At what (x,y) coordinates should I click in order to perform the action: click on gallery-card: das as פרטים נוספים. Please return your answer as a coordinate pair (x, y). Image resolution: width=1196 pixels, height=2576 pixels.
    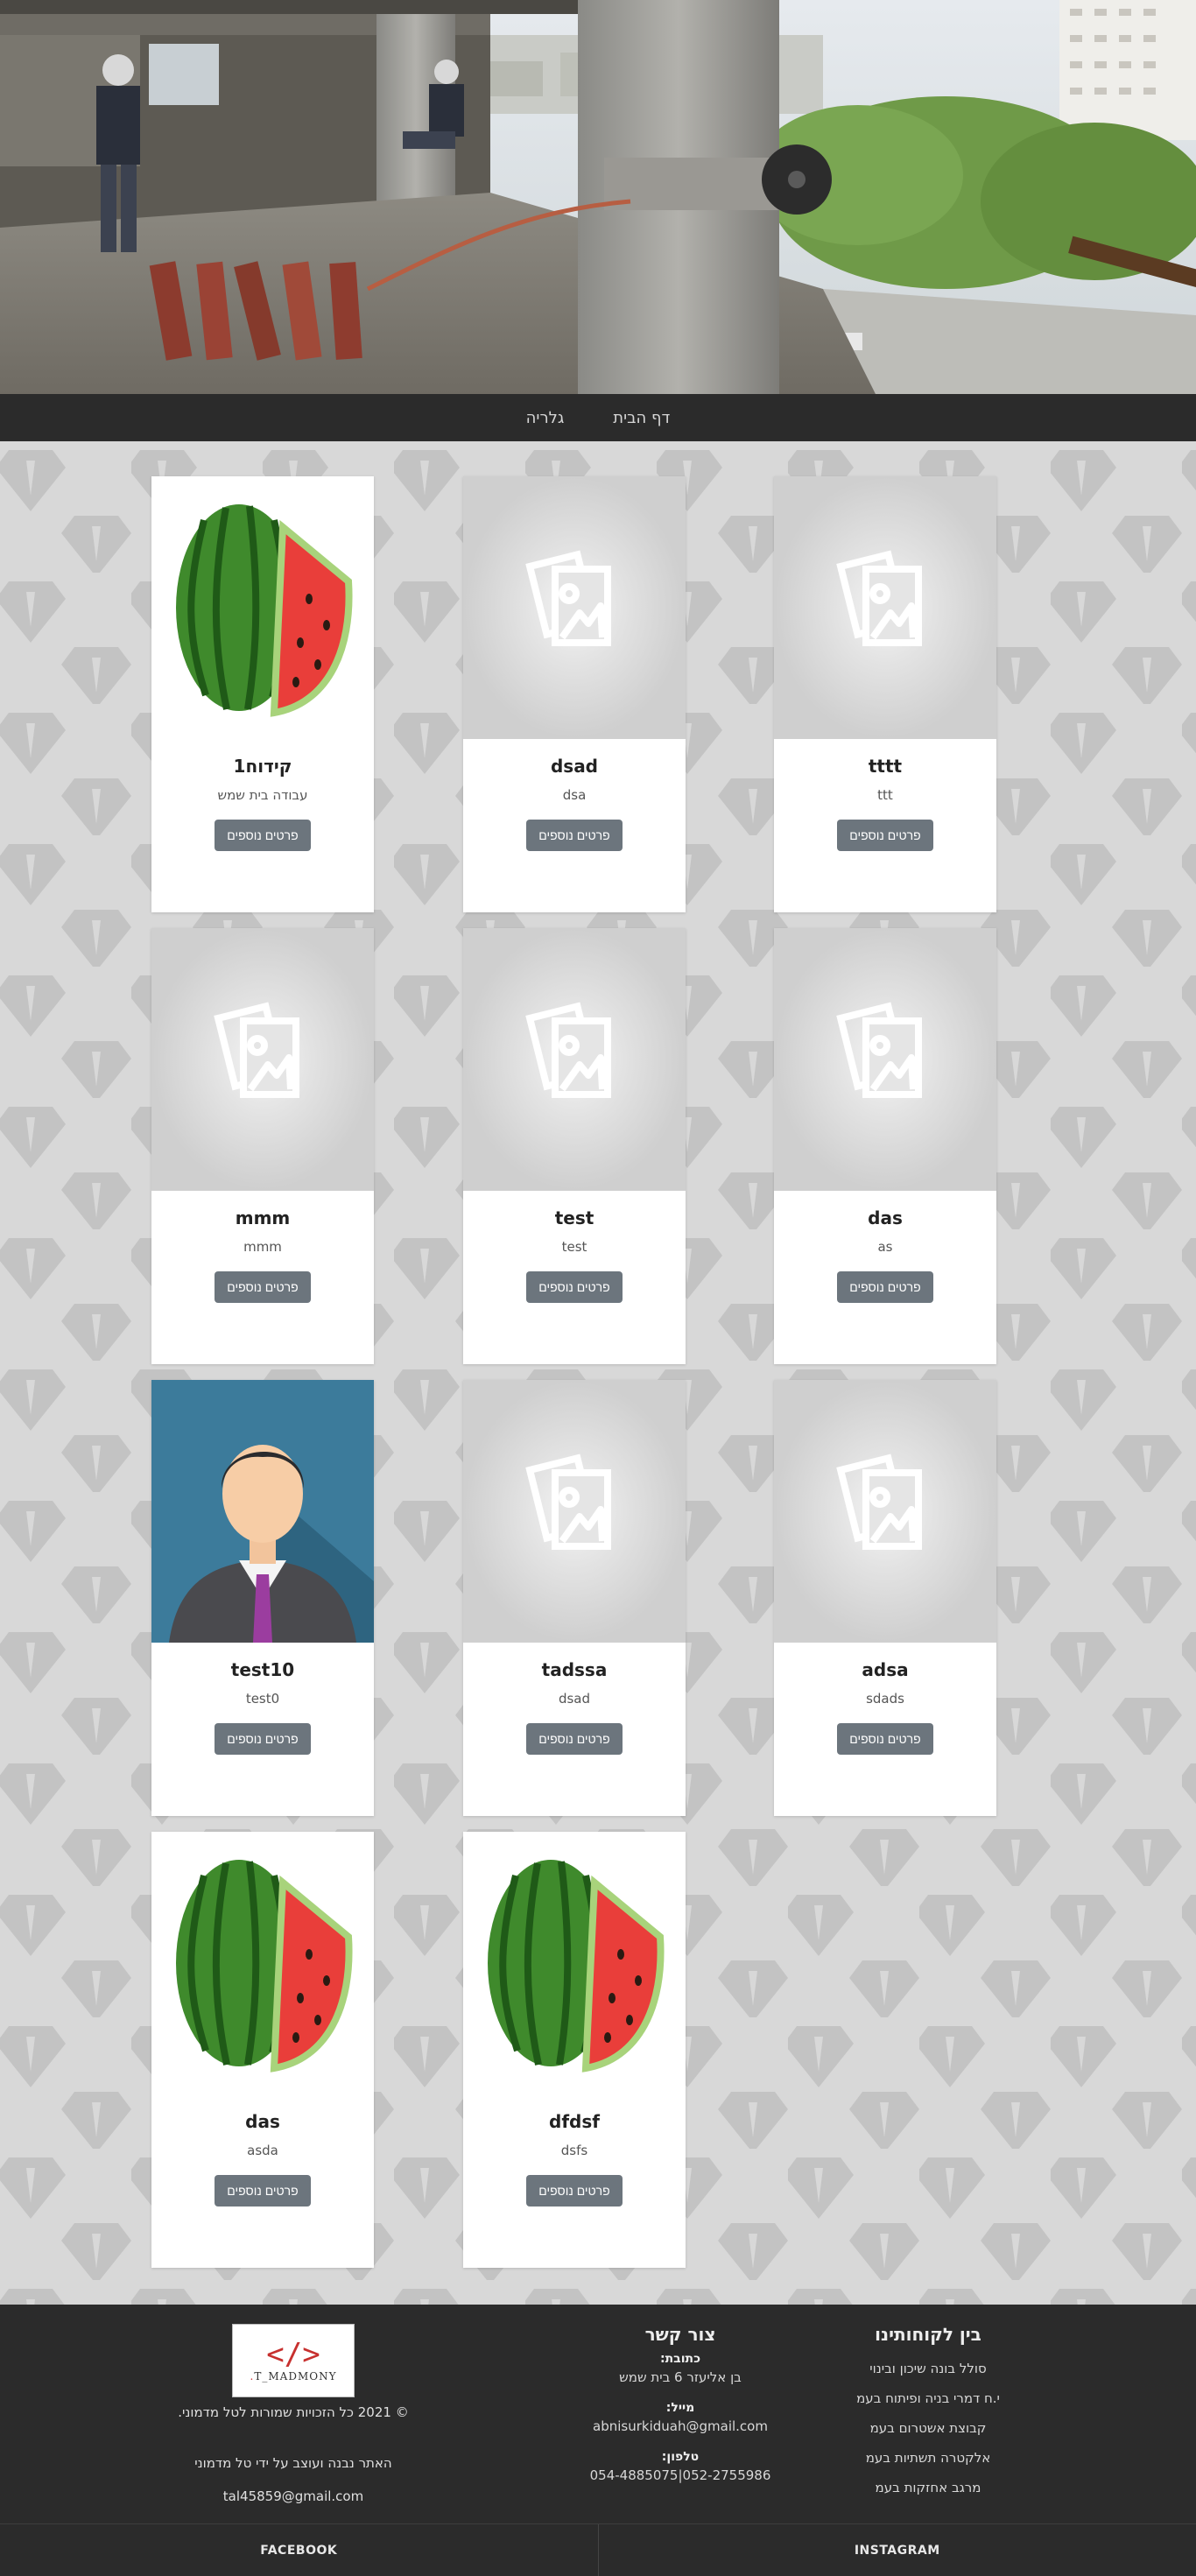
    Looking at the image, I should click on (885, 1146).